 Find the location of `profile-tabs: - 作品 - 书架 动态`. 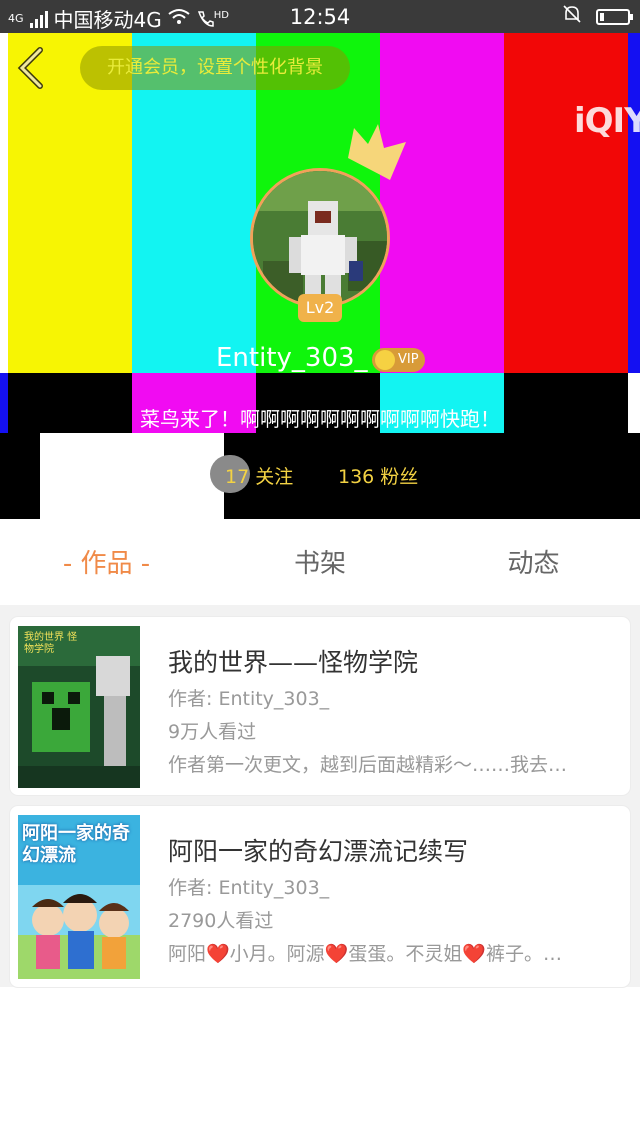

profile-tabs: - 作品 - 书架 动态 is located at coordinates (320, 562).